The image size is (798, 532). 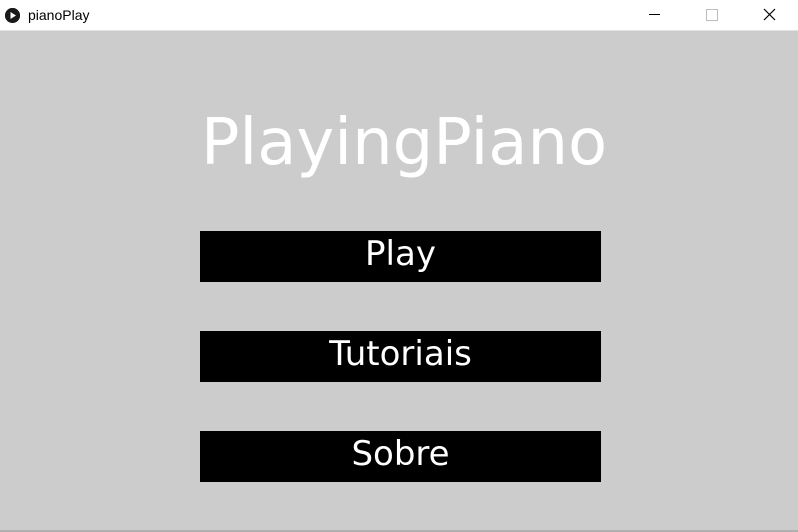 I want to click on minimize-button, so click(x=655, y=15).